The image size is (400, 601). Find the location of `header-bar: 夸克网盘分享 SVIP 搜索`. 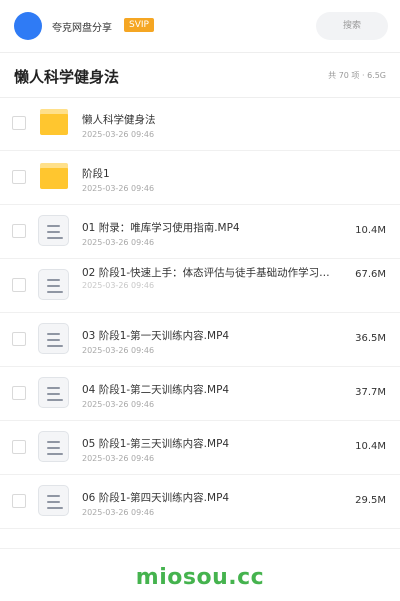

header-bar: 夸克网盘分享 SVIP 搜索 is located at coordinates (200, 26).